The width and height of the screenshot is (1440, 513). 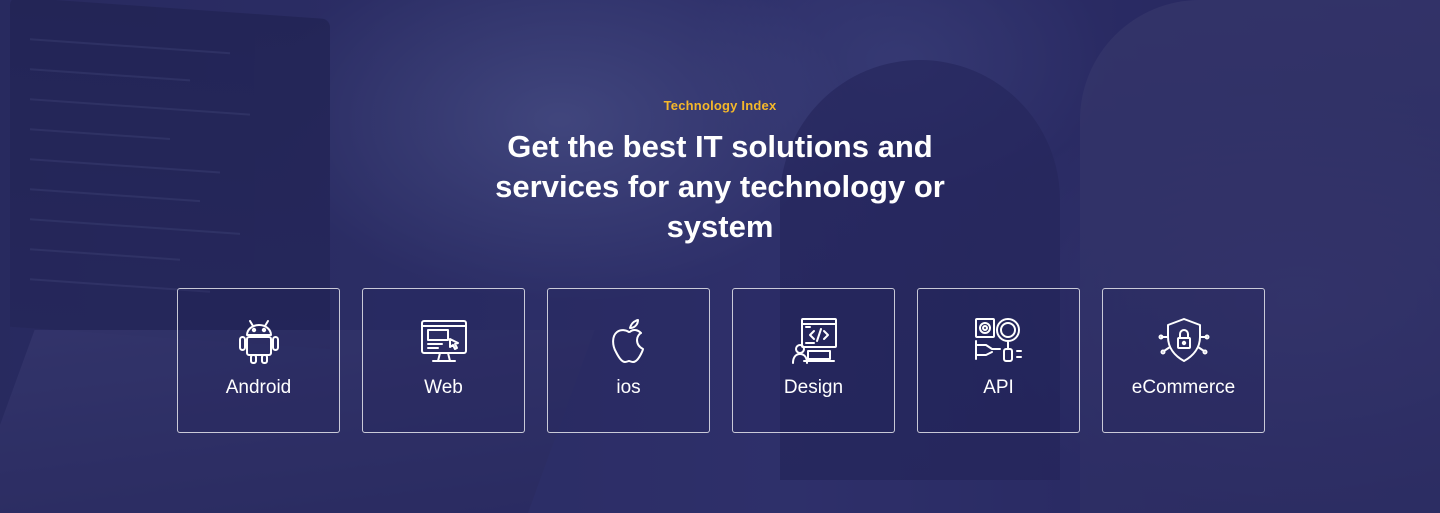 What do you see at coordinates (998, 387) in the screenshot?
I see `tech-card-label: API` at bounding box center [998, 387].